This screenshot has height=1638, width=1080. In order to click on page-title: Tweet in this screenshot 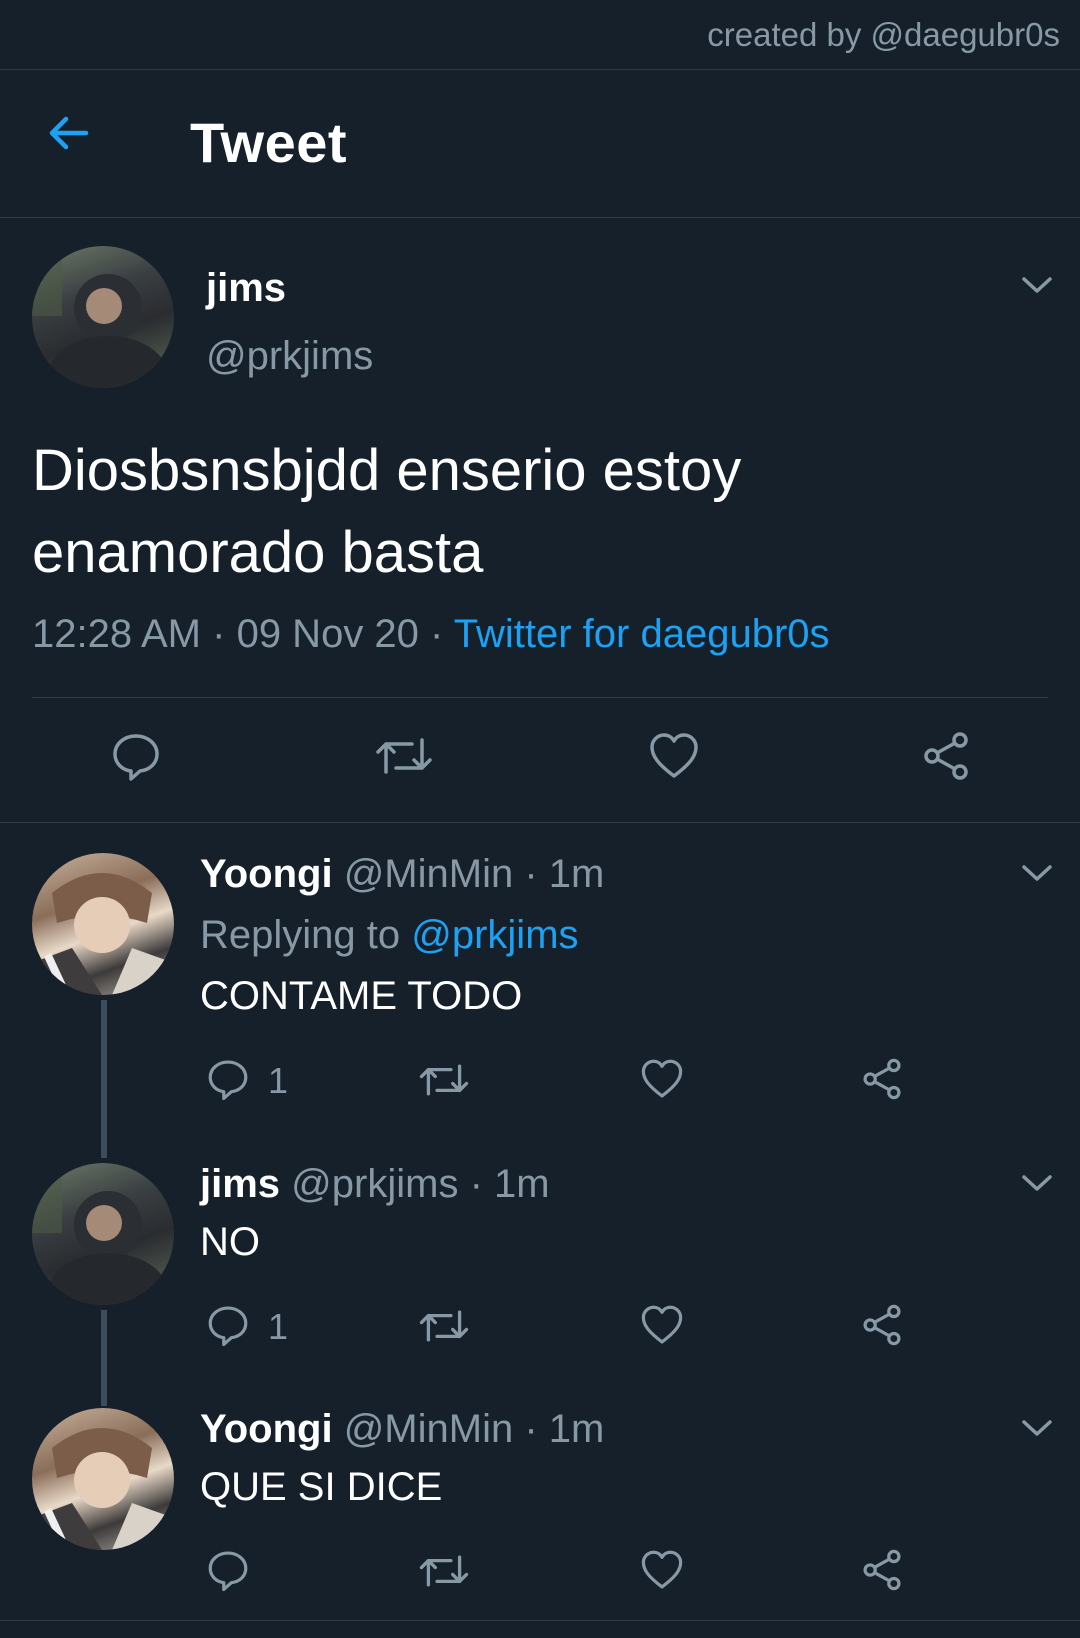, I will do `click(269, 142)`.